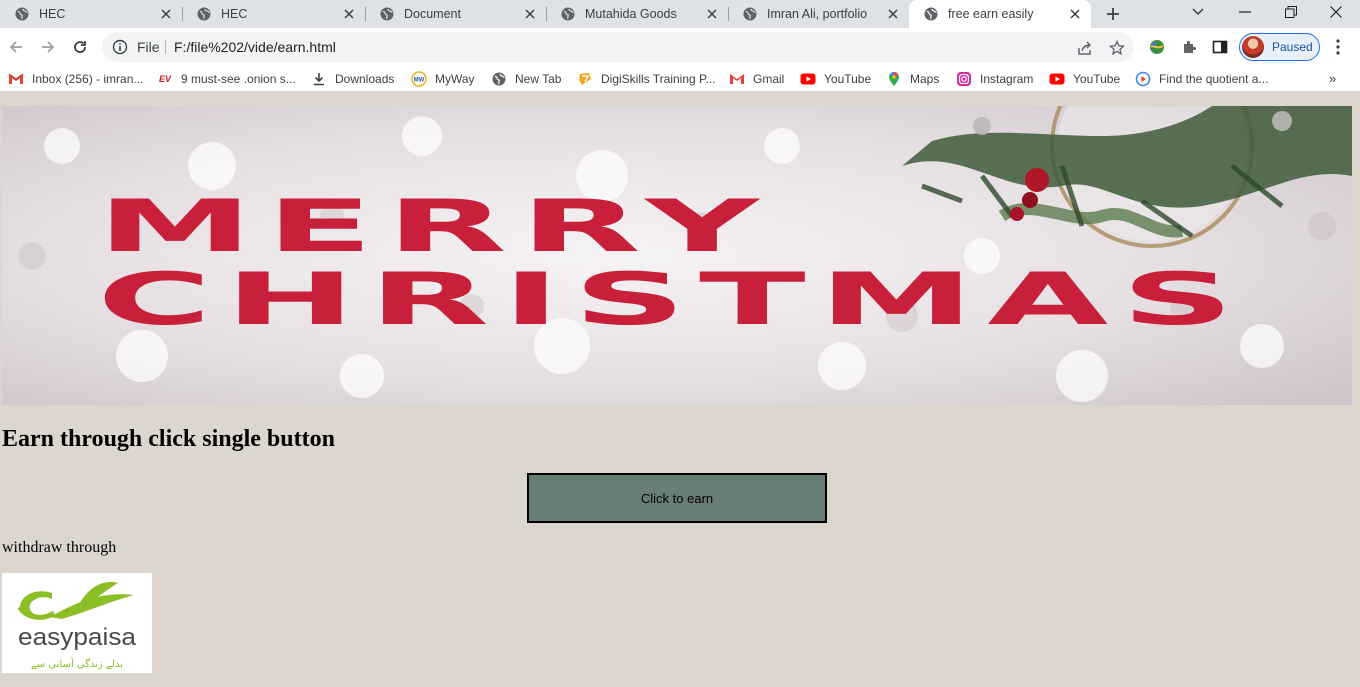 This screenshot has height=687, width=1360. I want to click on reload-icon, so click(80, 47).